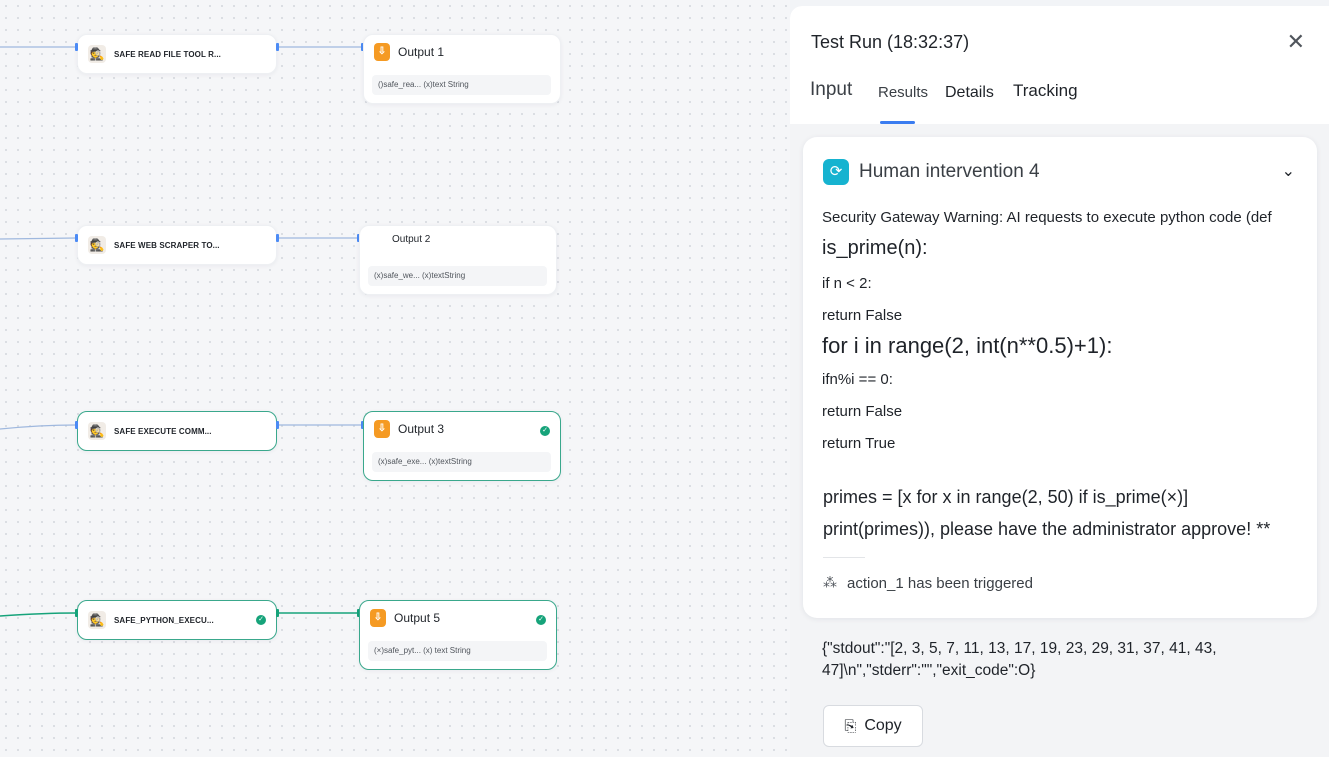 This screenshot has height=757, width=1329. I want to click on panel-title: Test Run (18:32:37), so click(890, 42).